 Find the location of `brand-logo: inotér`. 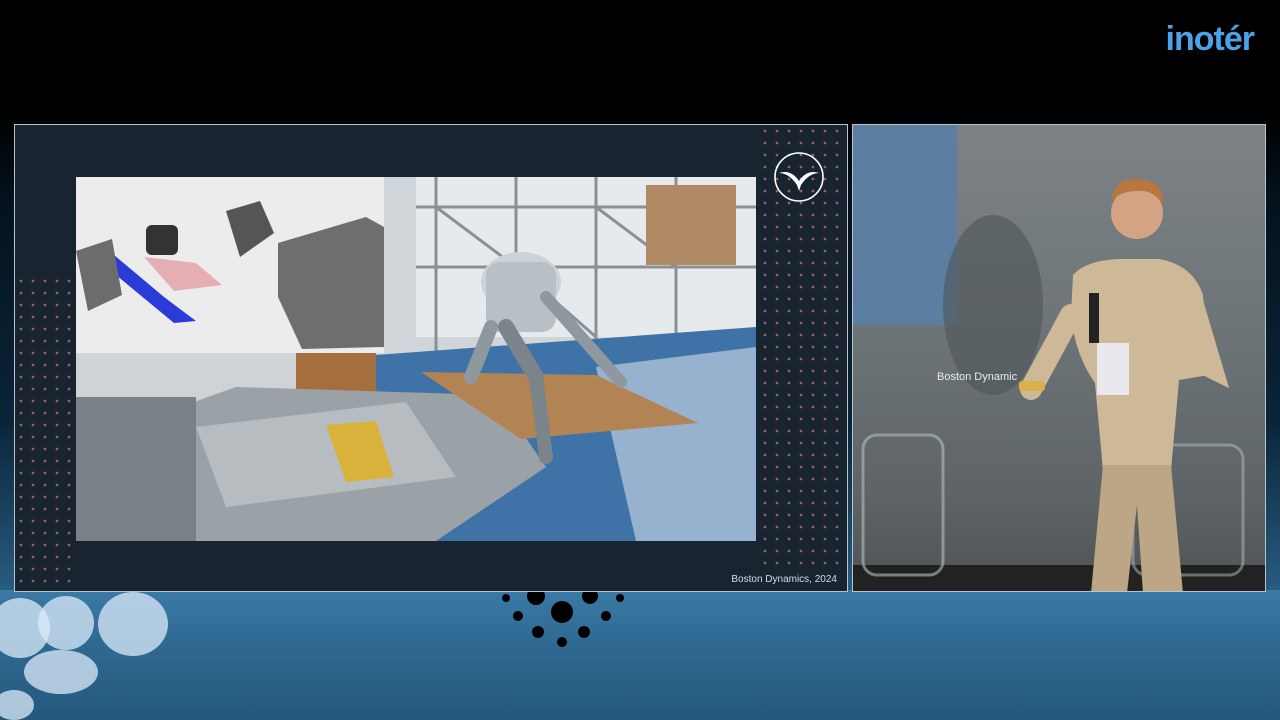

brand-logo: inotér is located at coordinates (1210, 39).